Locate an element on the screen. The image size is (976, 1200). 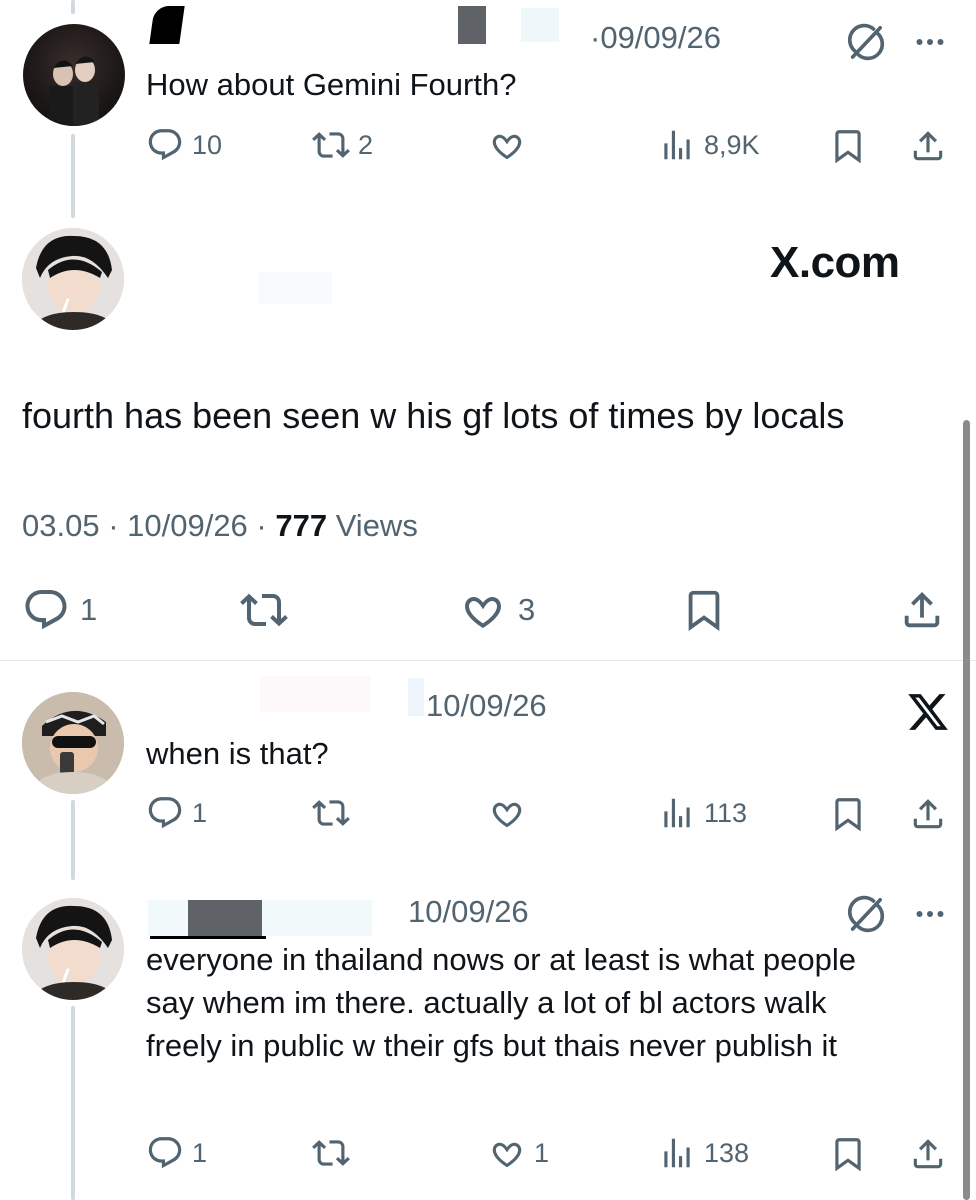
views-button: 8,9K is located at coordinates (709, 145).